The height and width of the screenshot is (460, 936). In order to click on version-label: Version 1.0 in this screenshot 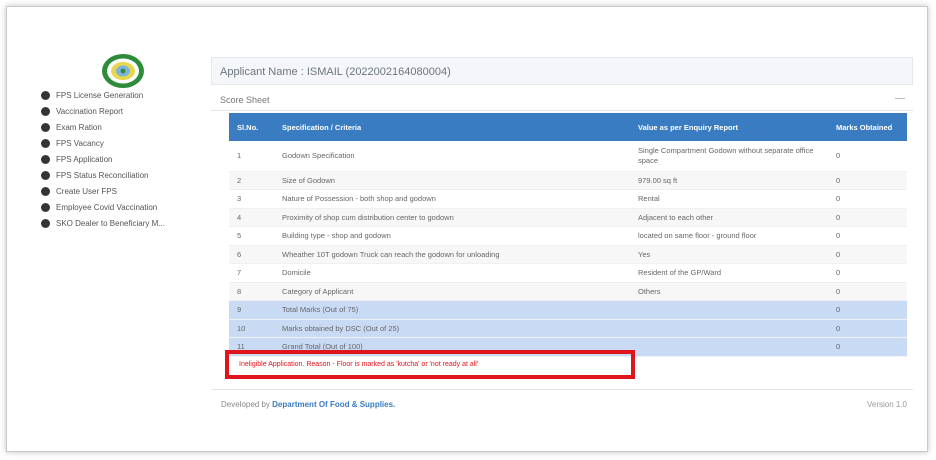, I will do `click(886, 404)`.